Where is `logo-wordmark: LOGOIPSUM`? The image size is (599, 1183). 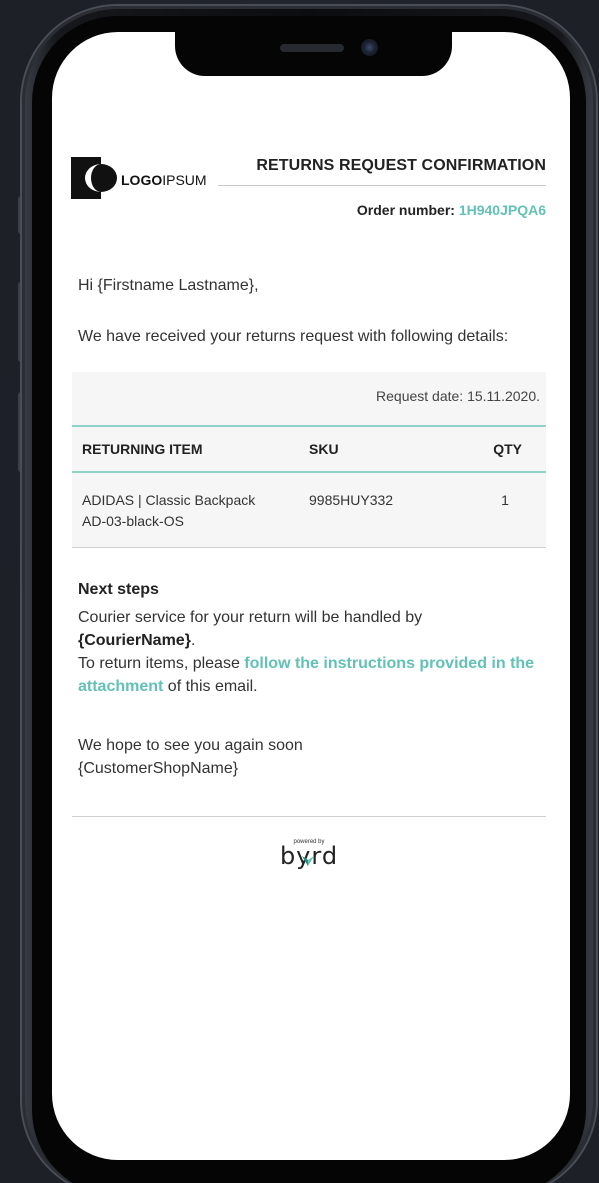
logo-wordmark: LOGOIPSUM is located at coordinates (164, 180).